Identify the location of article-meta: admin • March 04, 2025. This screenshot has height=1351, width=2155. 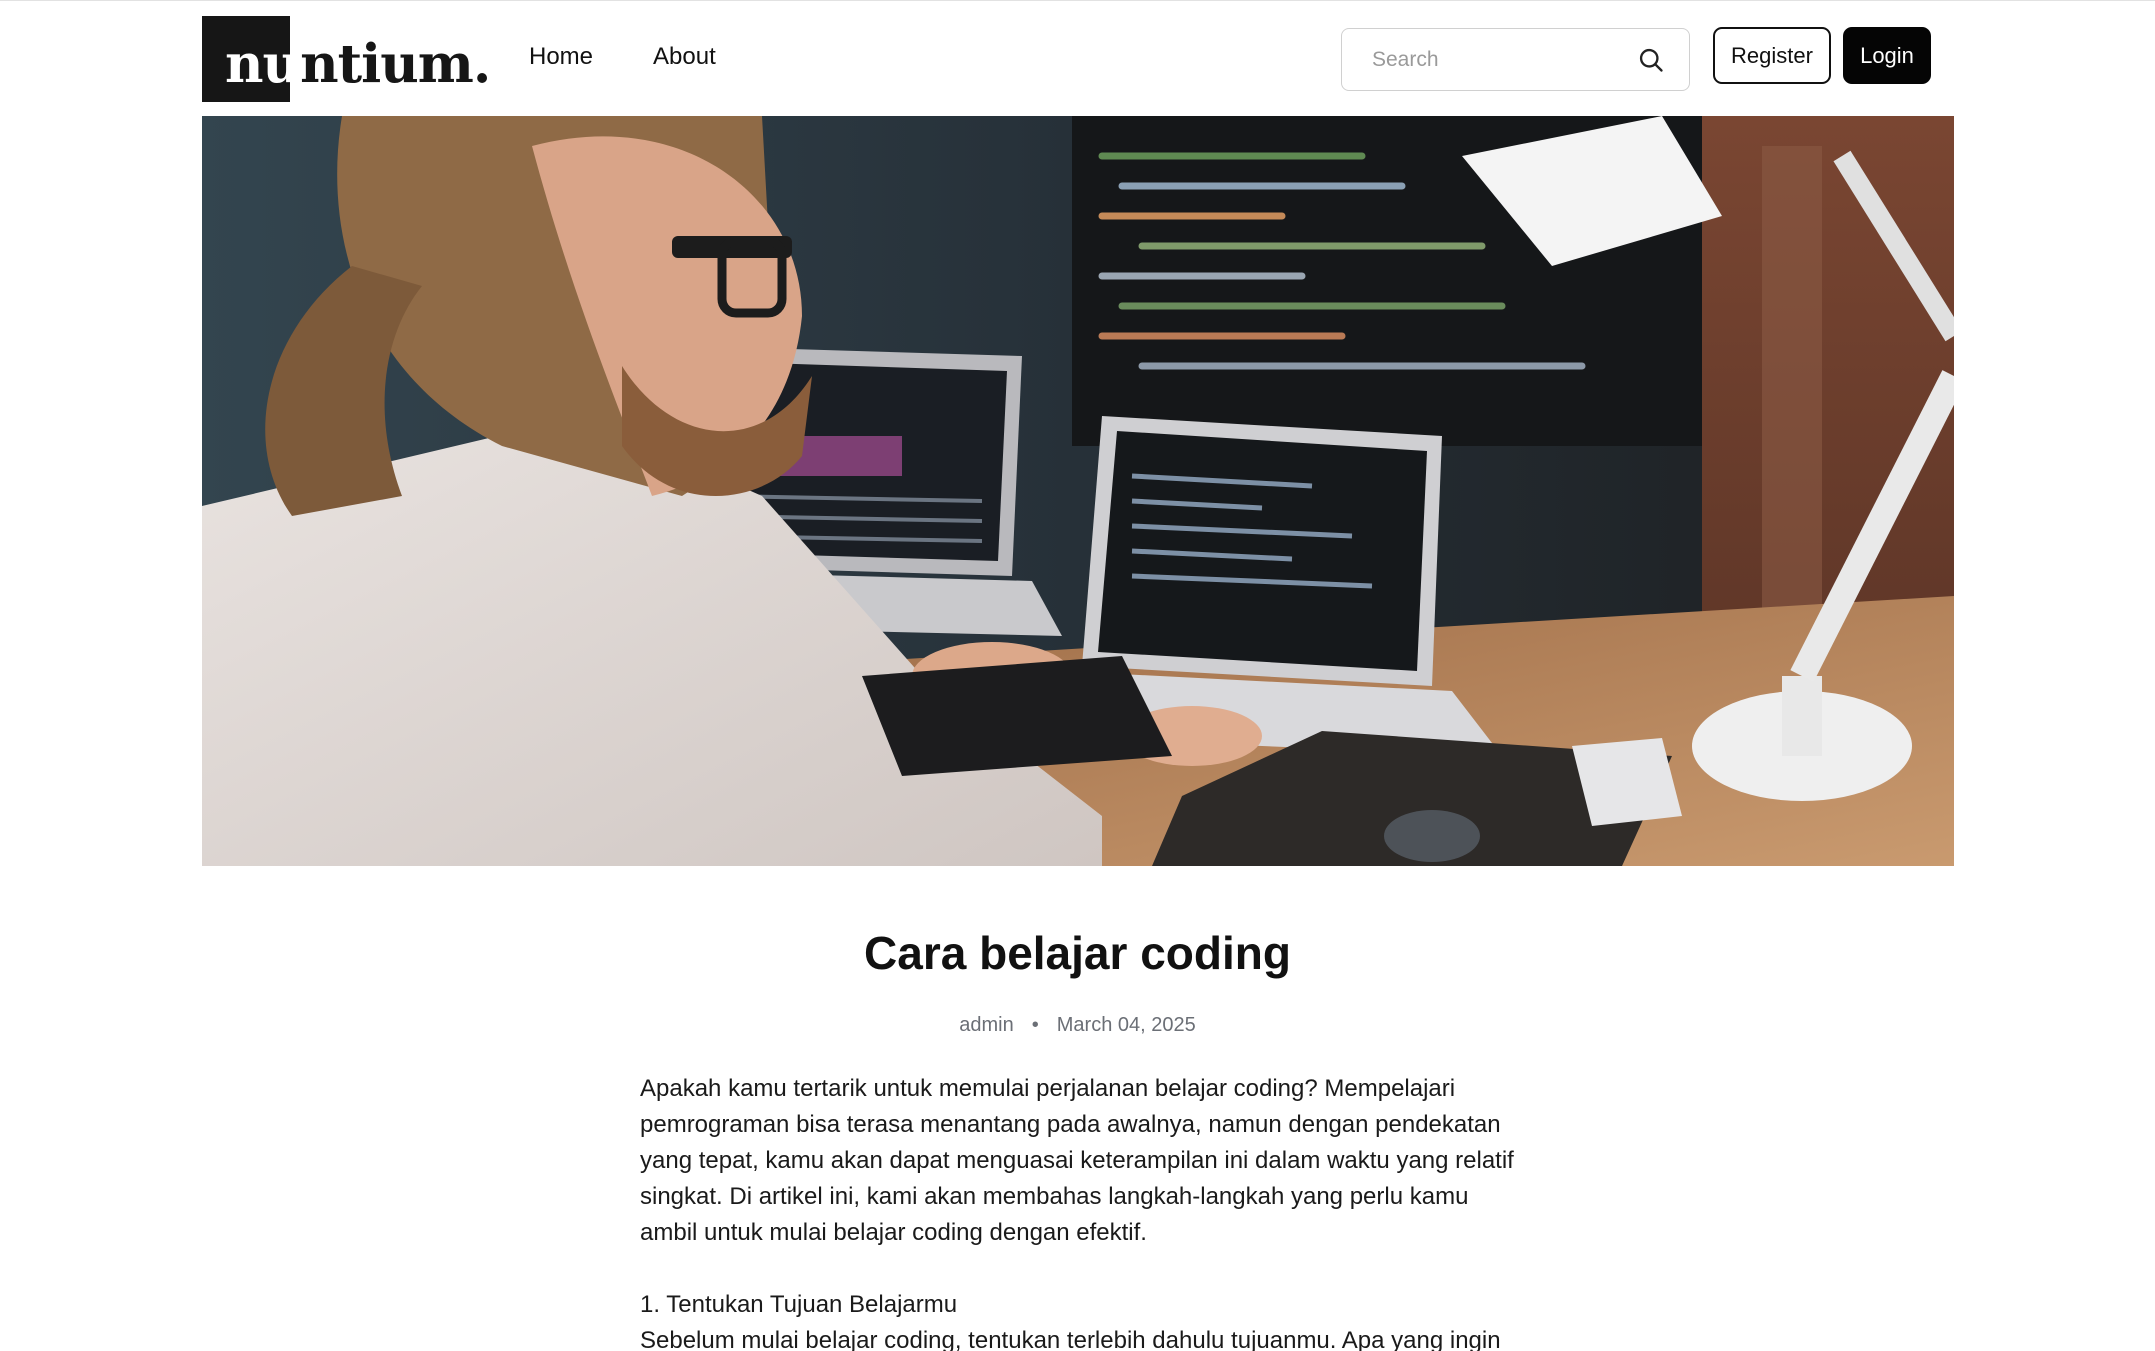
(1077, 1025).